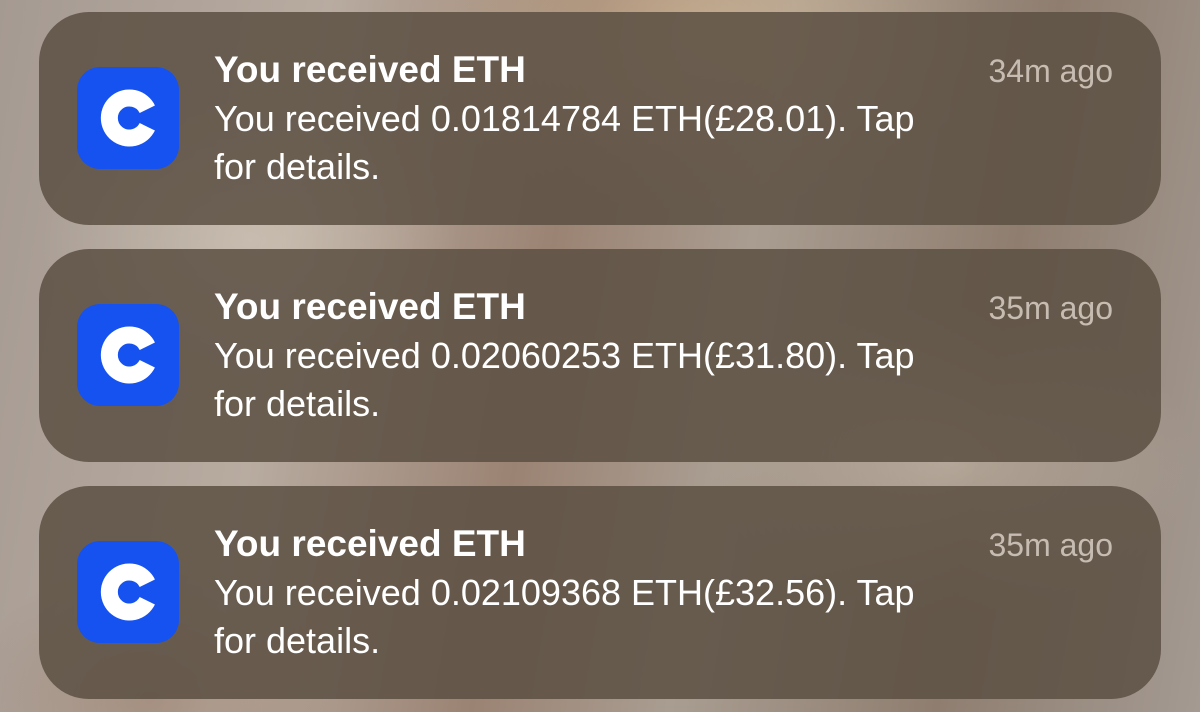 This screenshot has height=712, width=1200. I want to click on notification-body-line: You received 0.02060253 ETH(£31.80). Tap, so click(564, 355).